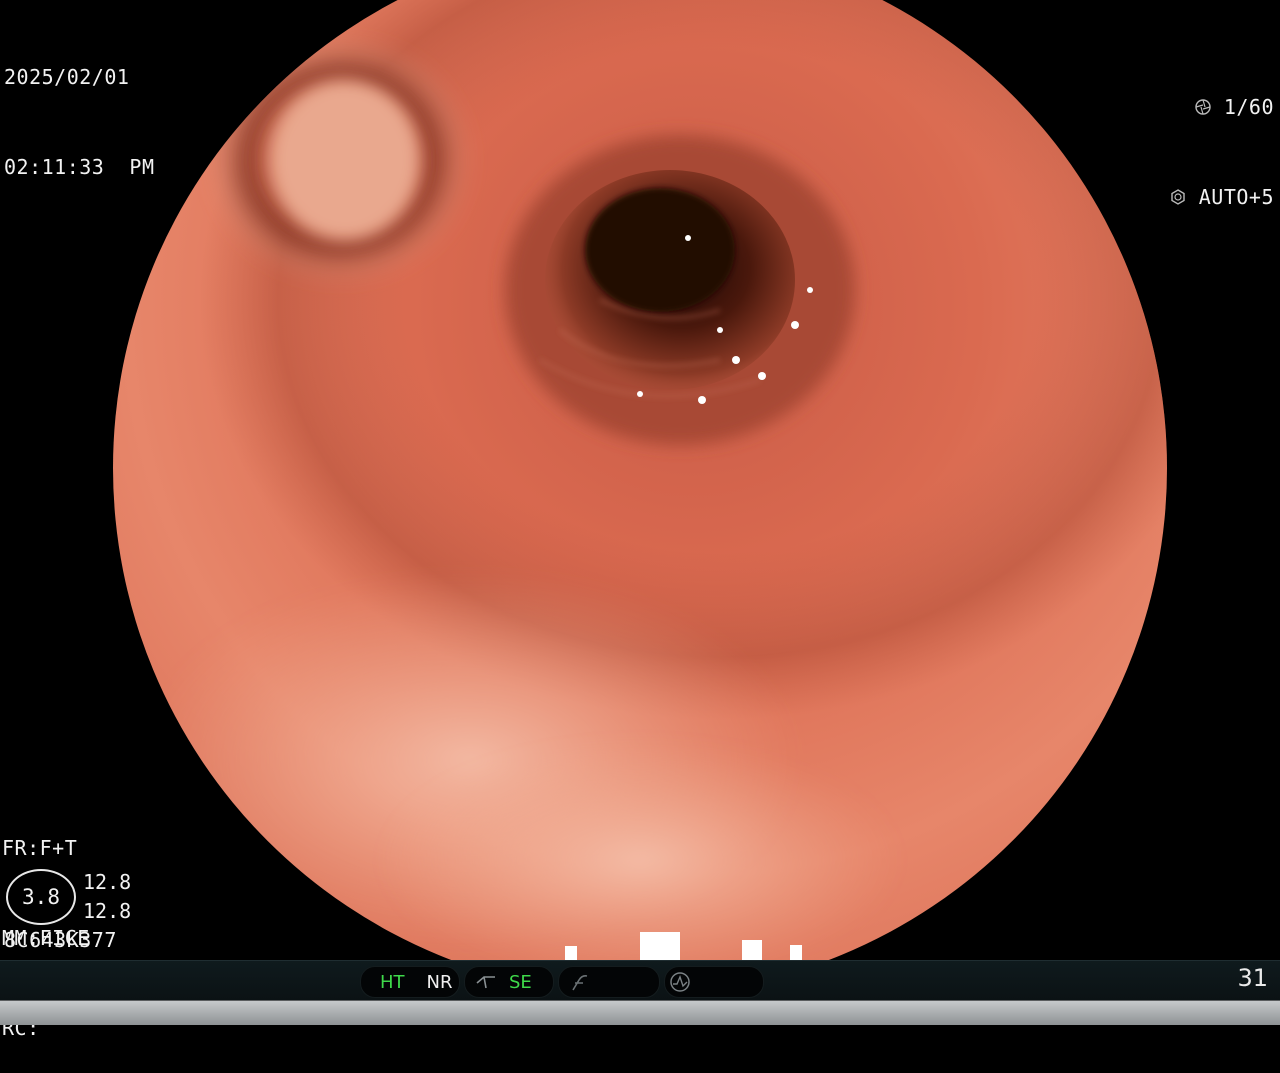 The image size is (1280, 1073). I want to click on shutter-icon, so click(1203, 107).